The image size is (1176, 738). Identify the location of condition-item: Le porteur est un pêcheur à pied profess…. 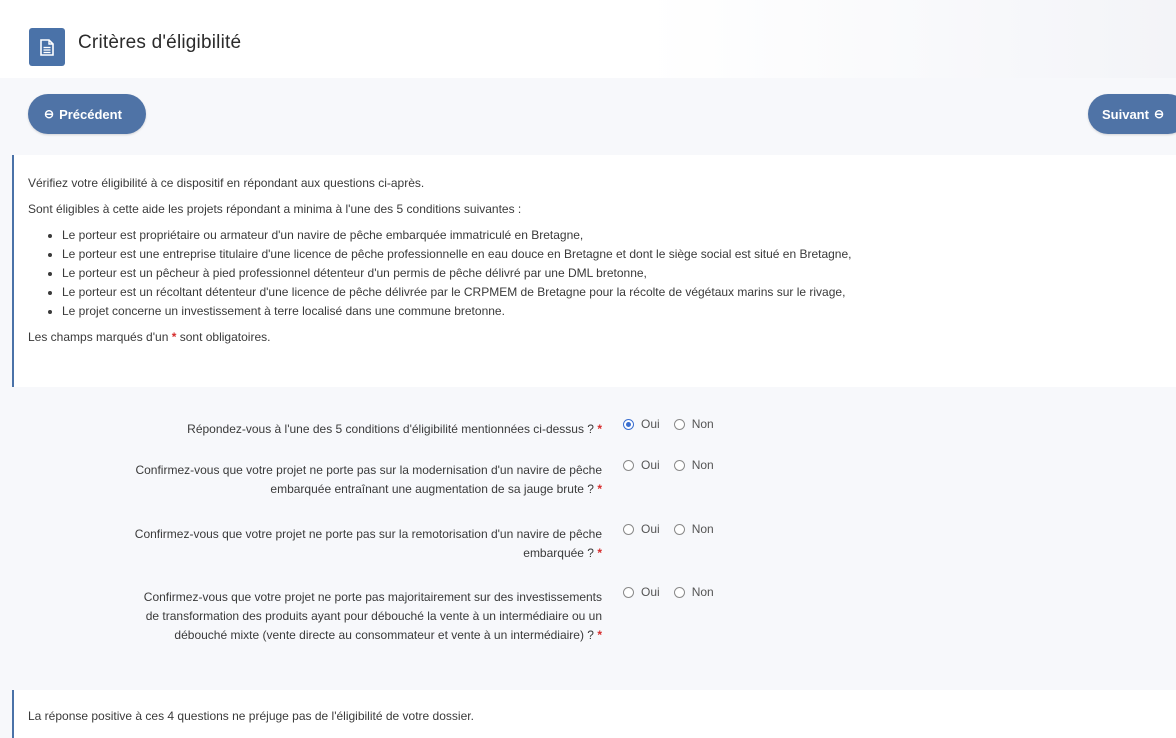
(619, 273).